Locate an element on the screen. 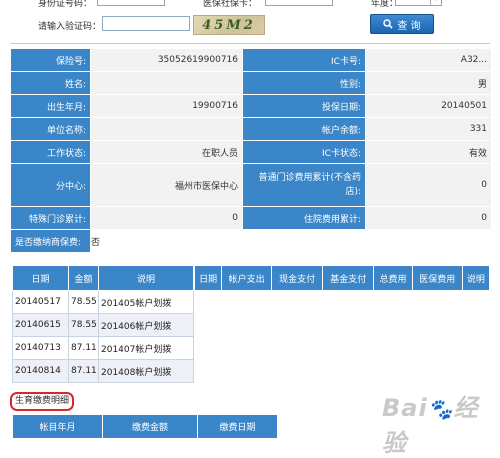  query-button-label: 查 询 is located at coordinates (409, 26).